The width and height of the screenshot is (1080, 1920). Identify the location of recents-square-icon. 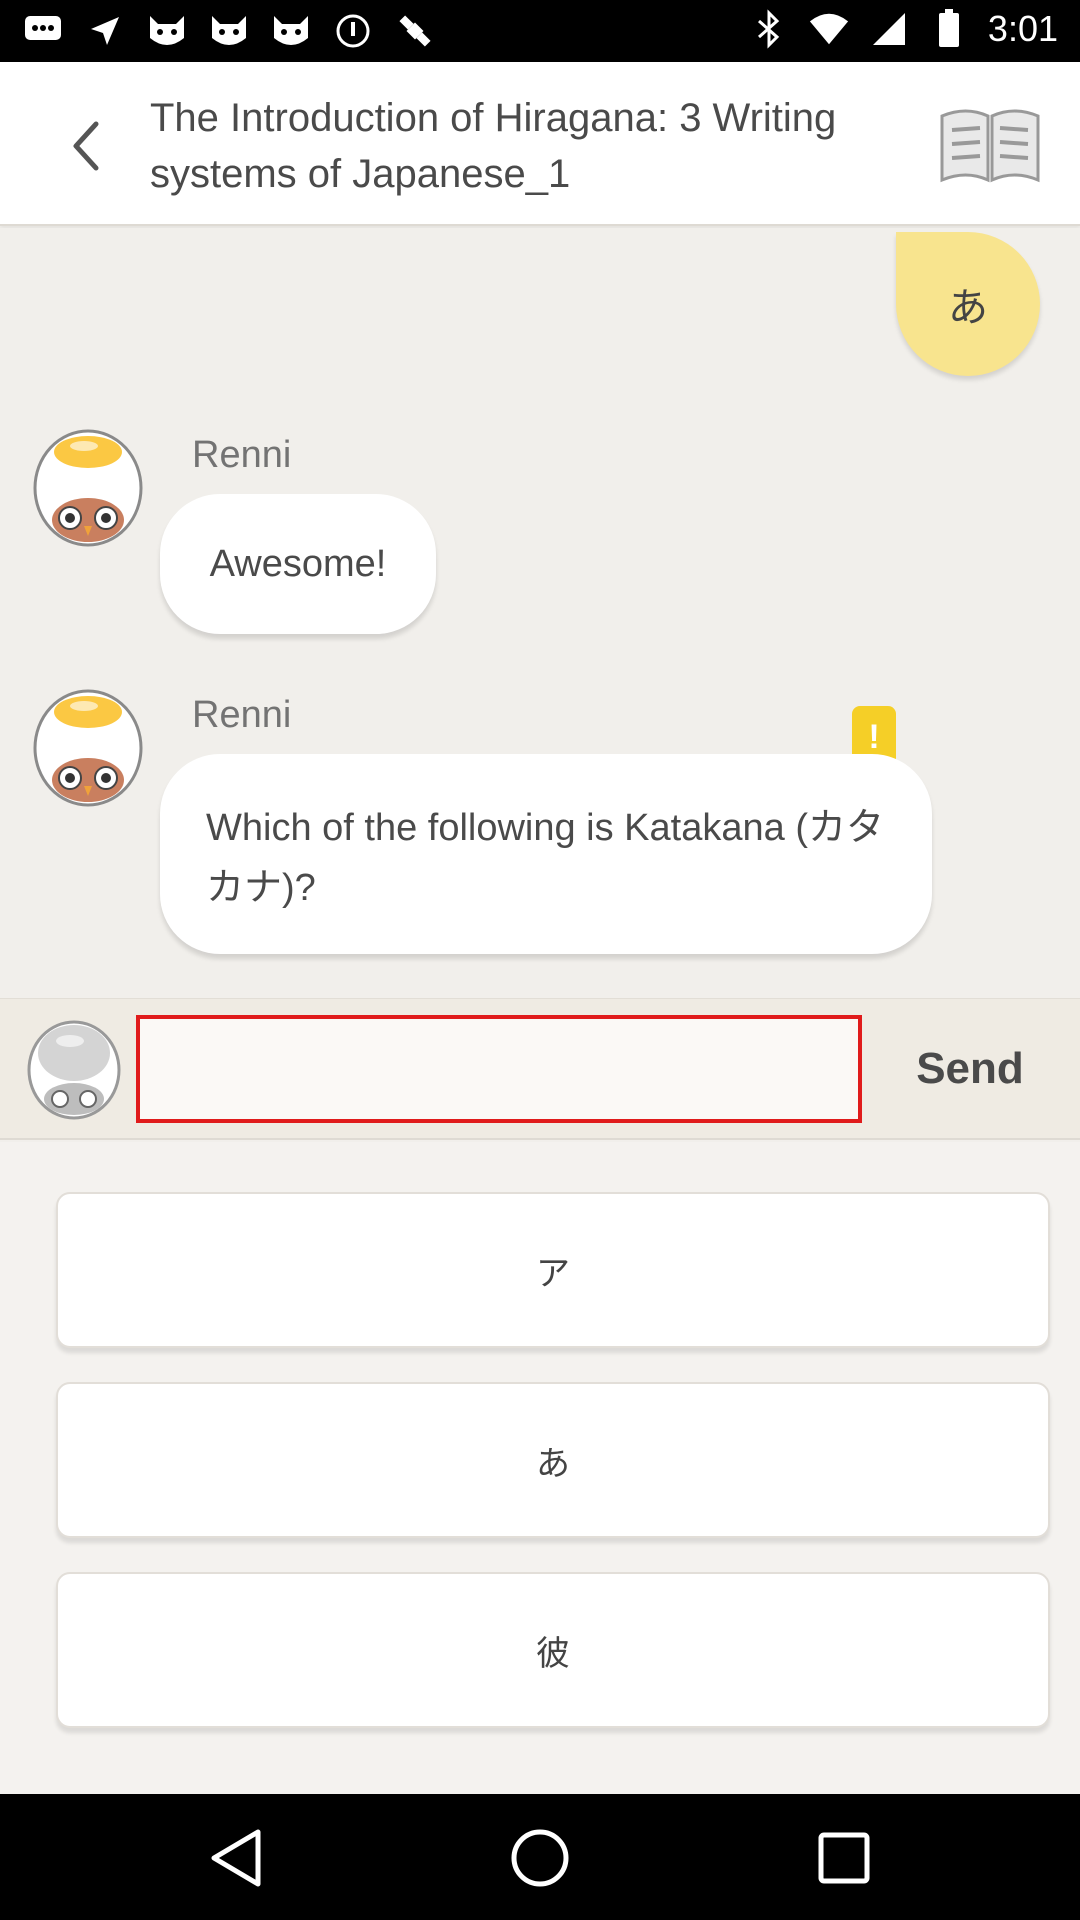
(844, 1858).